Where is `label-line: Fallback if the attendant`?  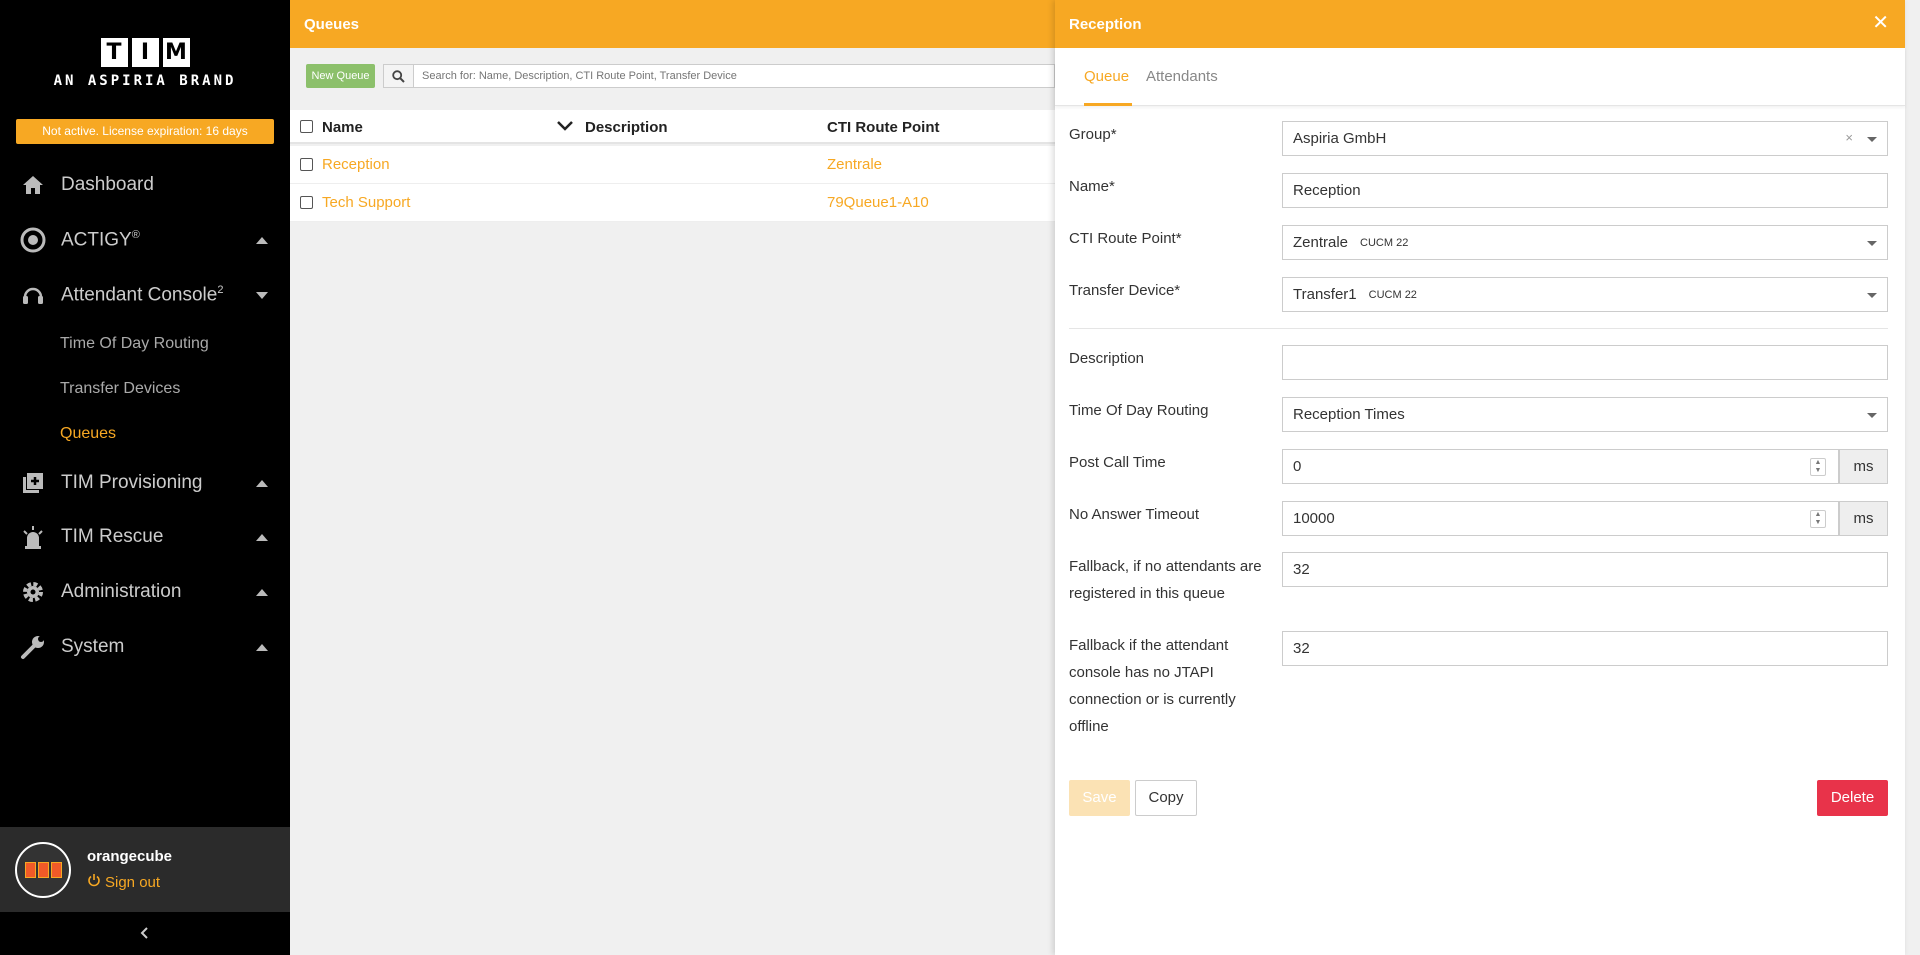 label-line: Fallback if the attendant is located at coordinates (1149, 645).